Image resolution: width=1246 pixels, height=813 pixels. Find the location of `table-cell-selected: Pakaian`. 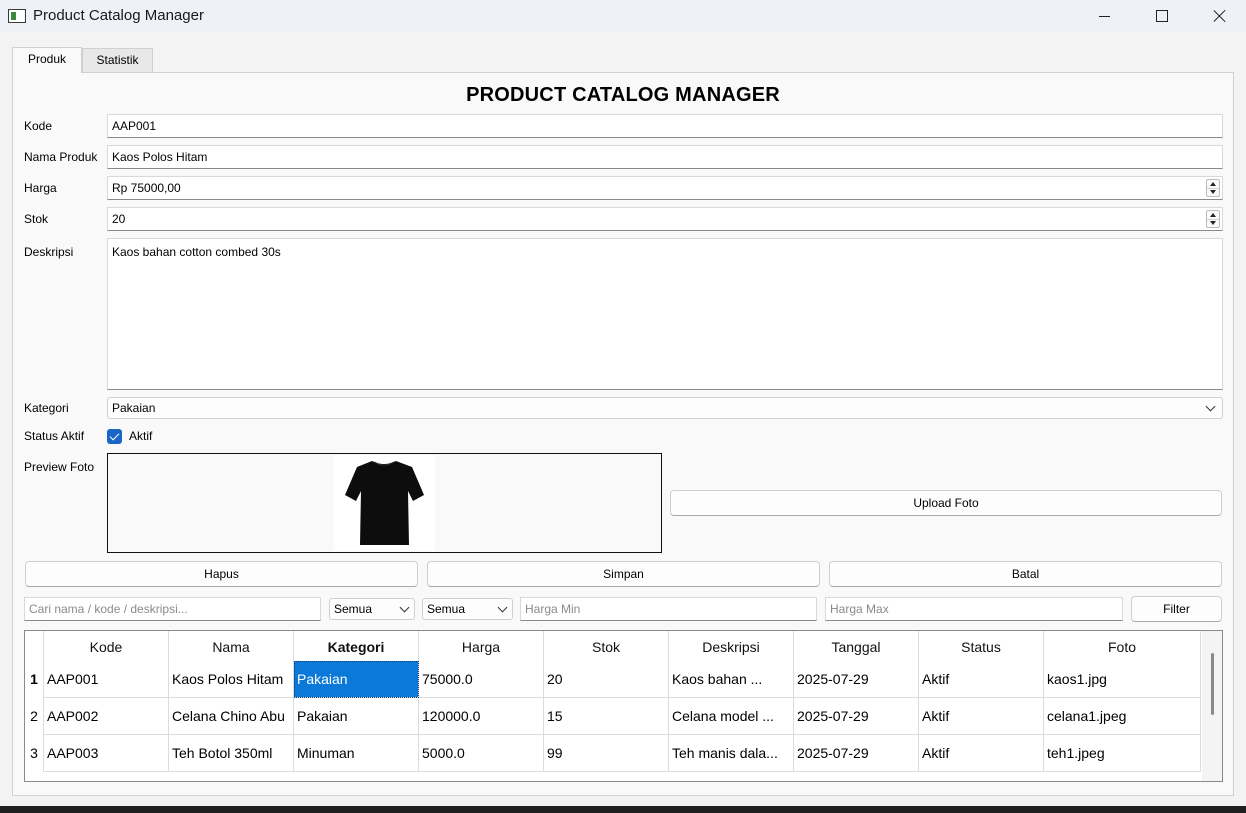

table-cell-selected: Pakaian is located at coordinates (356, 679).